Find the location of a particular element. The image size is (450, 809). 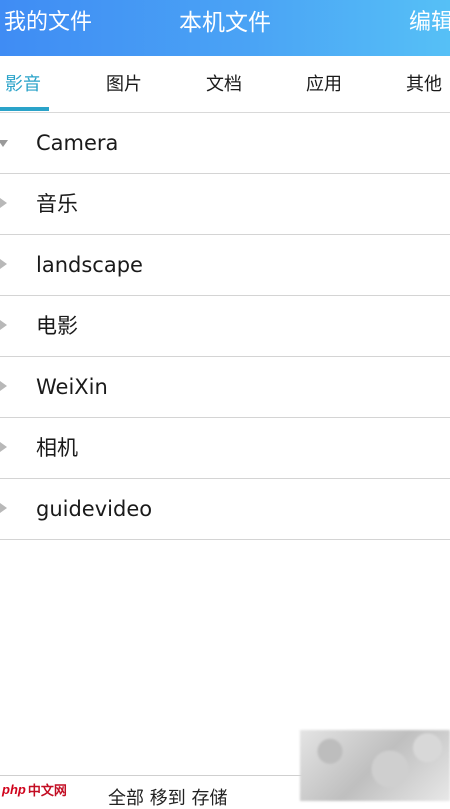

bottom-toolbar-partial-text: 全部 移到 存储 is located at coordinates (168, 798).